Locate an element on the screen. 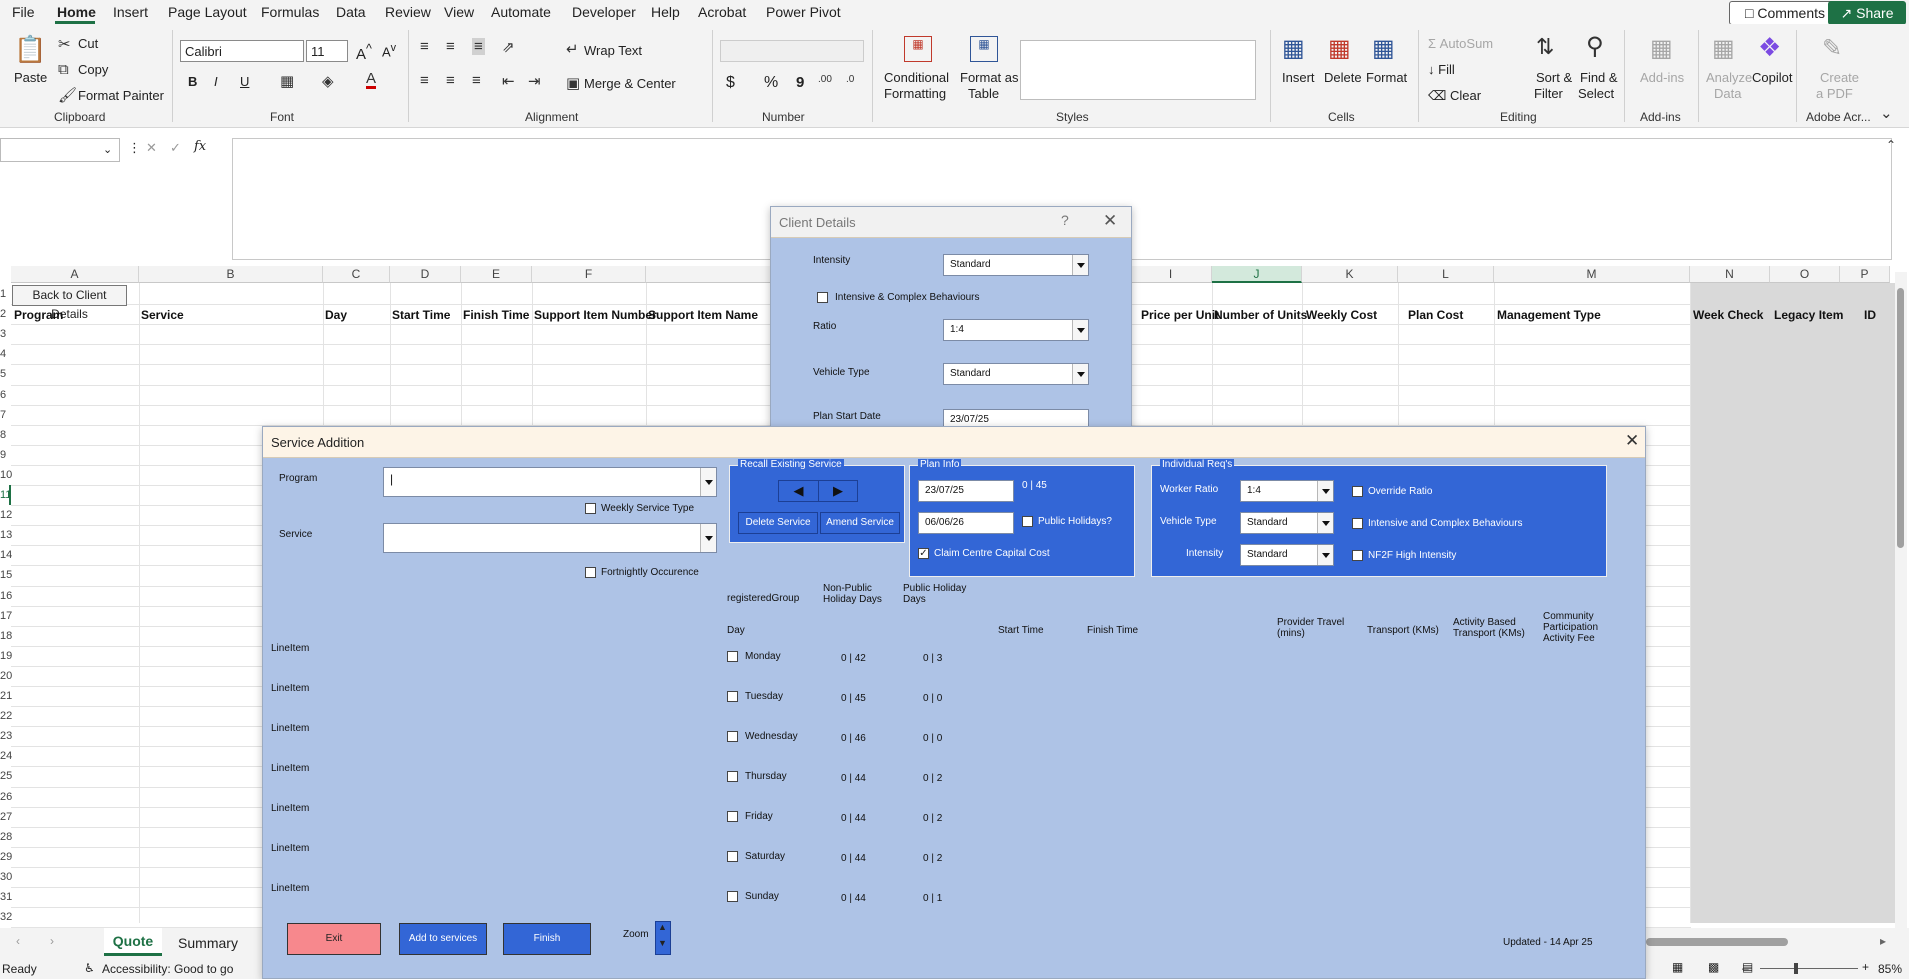  zoom-in-icon: + is located at coordinates (1865, 967).